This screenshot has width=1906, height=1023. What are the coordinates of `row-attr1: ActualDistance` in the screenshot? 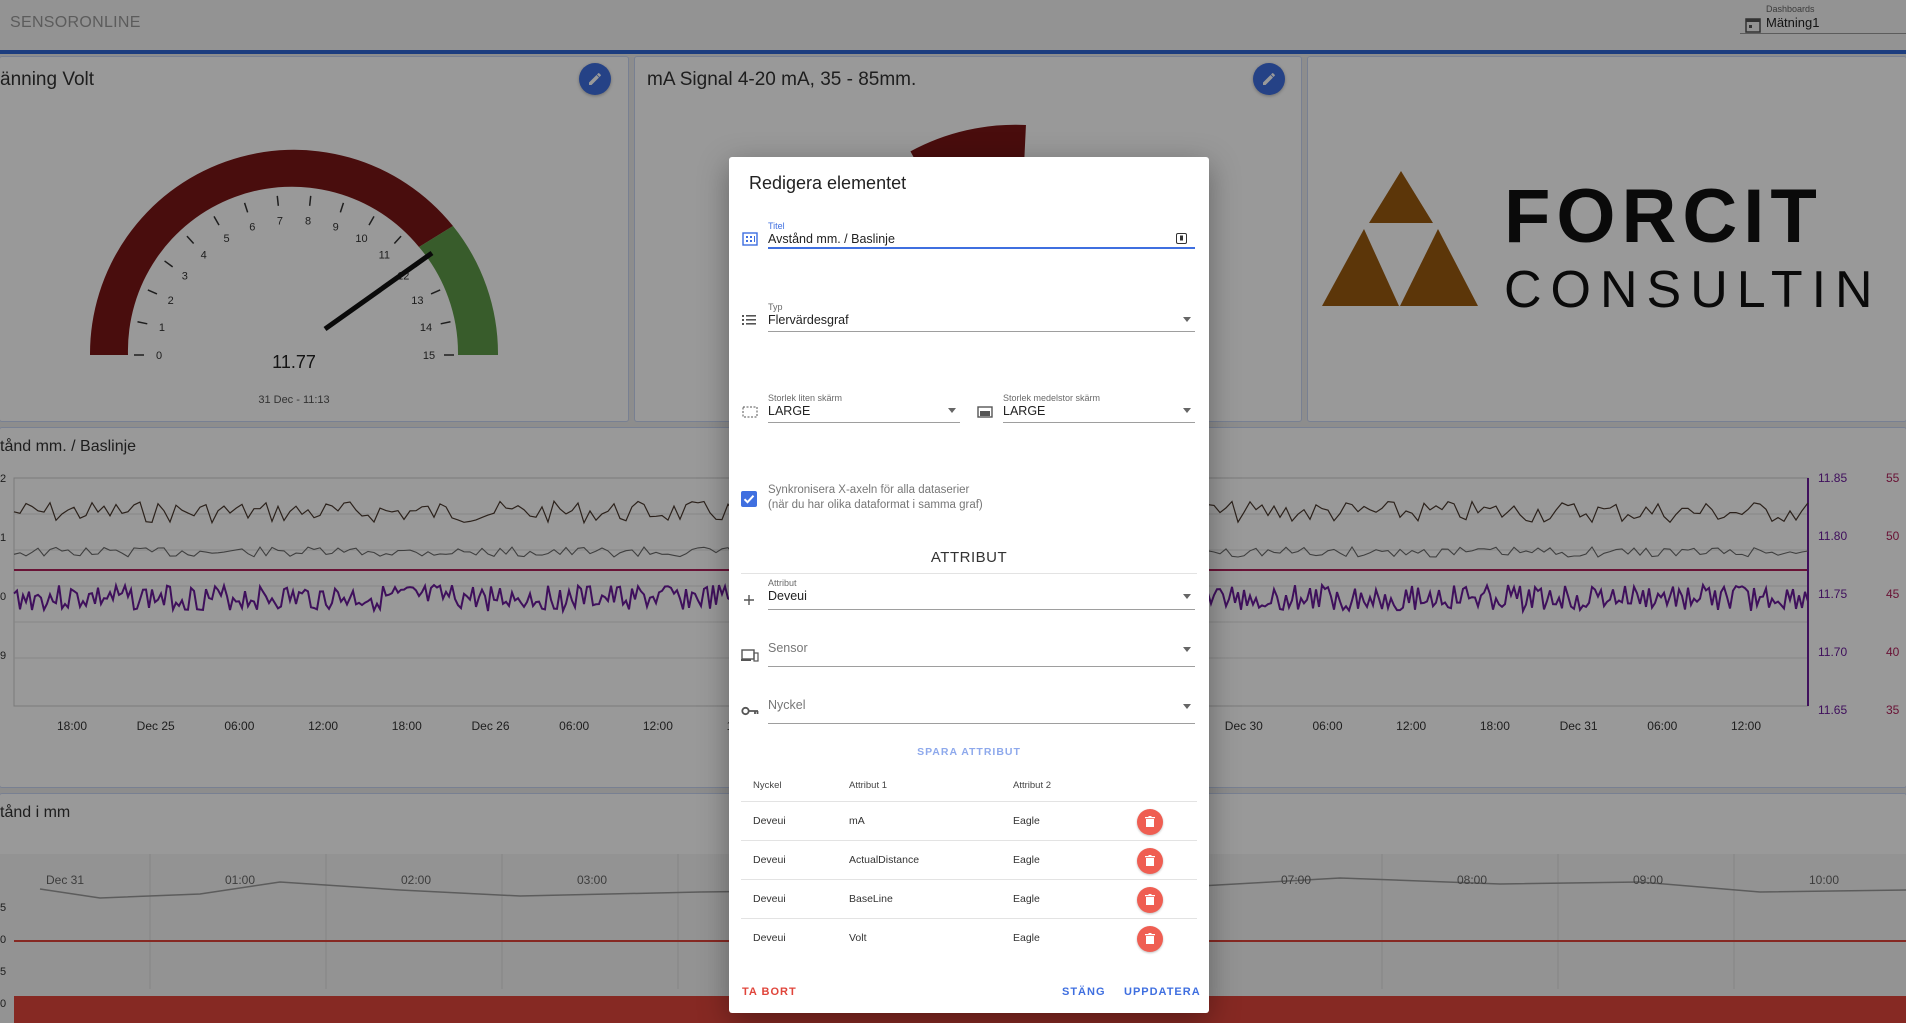 It's located at (884, 860).